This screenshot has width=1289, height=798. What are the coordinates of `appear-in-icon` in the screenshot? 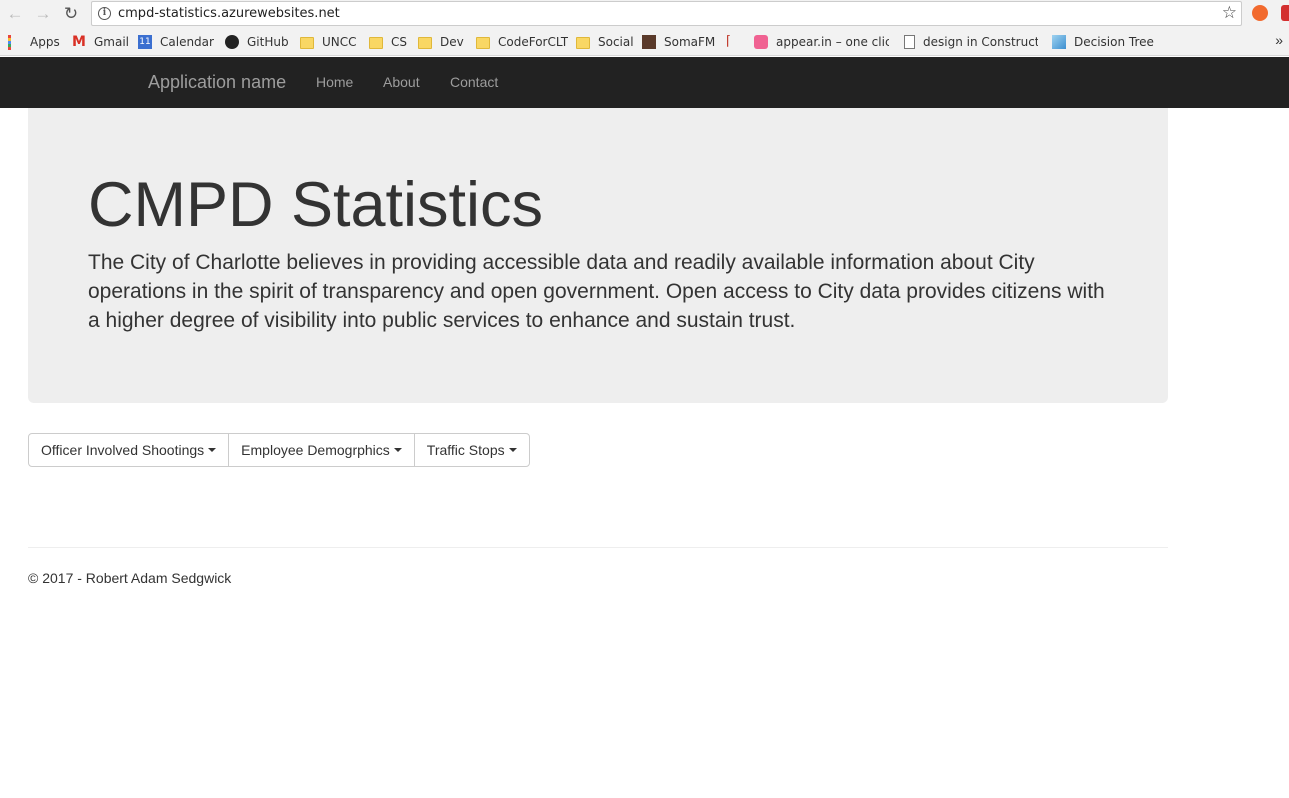 It's located at (761, 42).